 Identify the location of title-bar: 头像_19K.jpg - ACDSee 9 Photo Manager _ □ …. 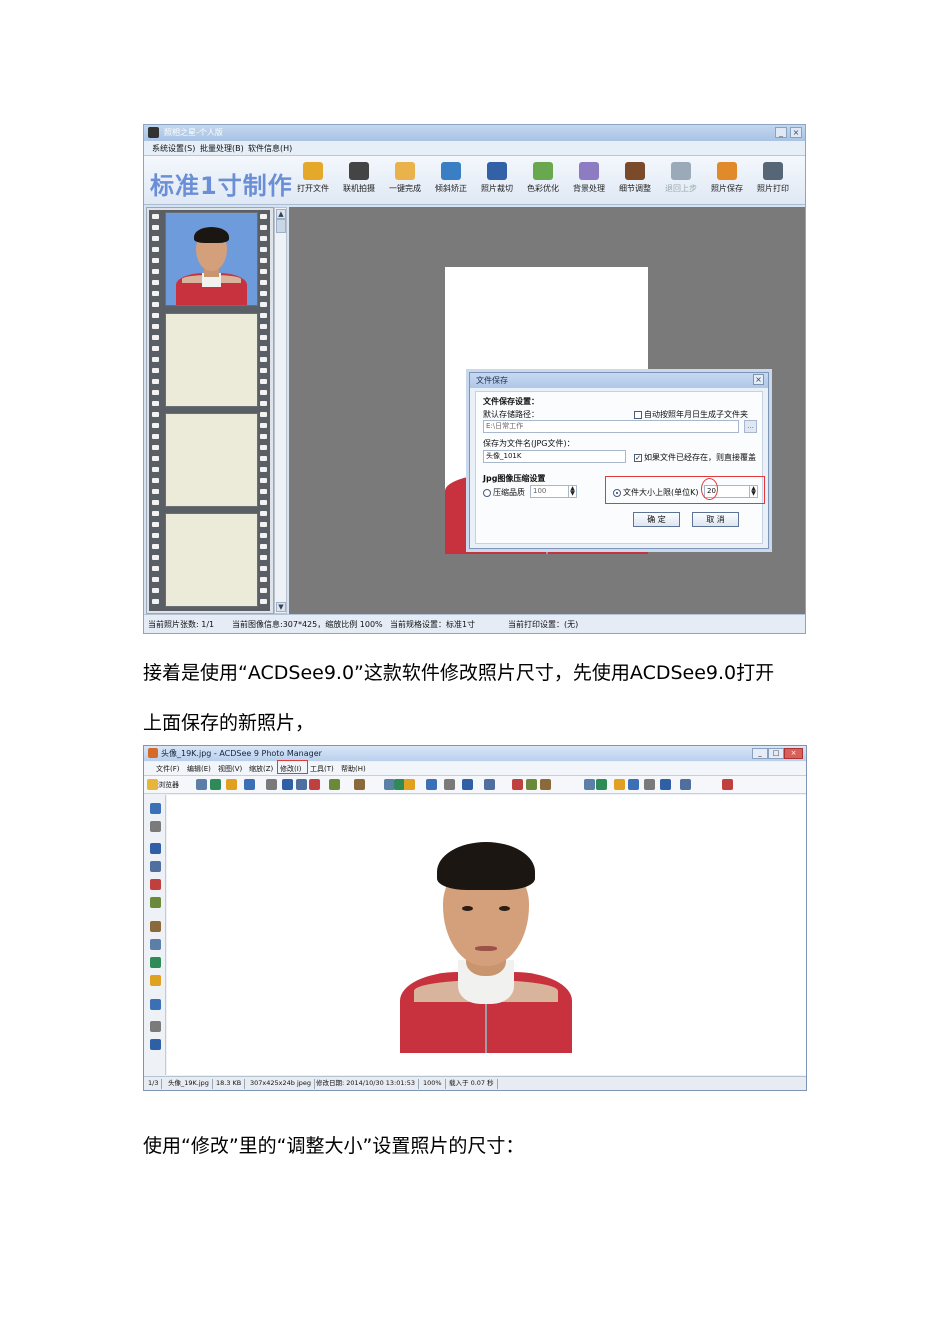
(475, 753).